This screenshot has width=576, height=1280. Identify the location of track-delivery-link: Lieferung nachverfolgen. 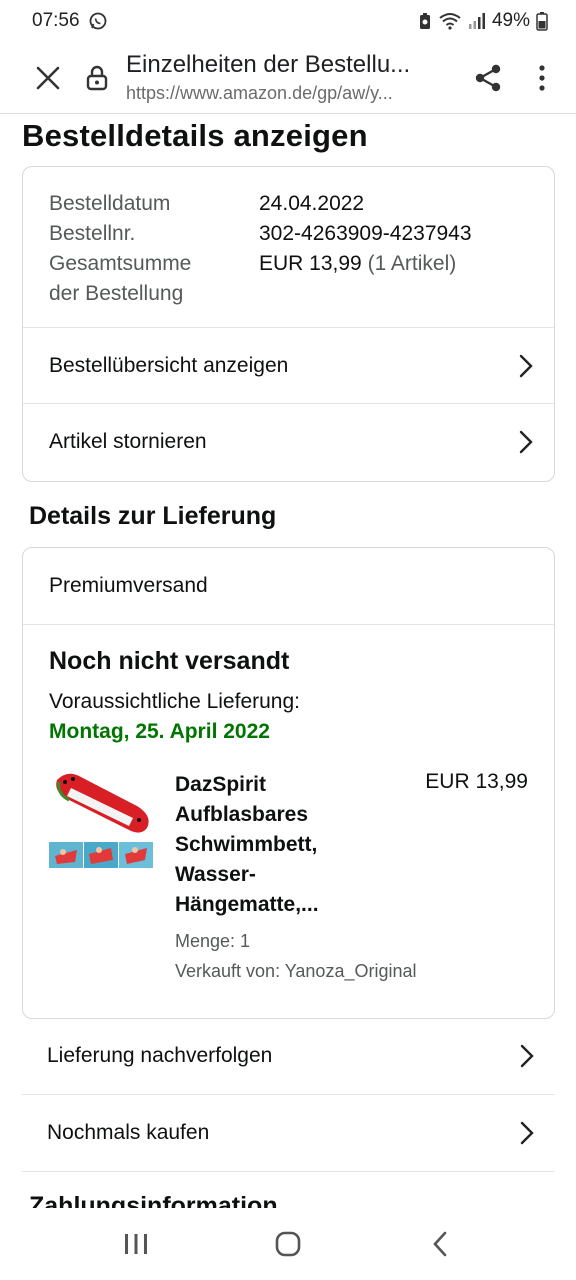
(288, 1056).